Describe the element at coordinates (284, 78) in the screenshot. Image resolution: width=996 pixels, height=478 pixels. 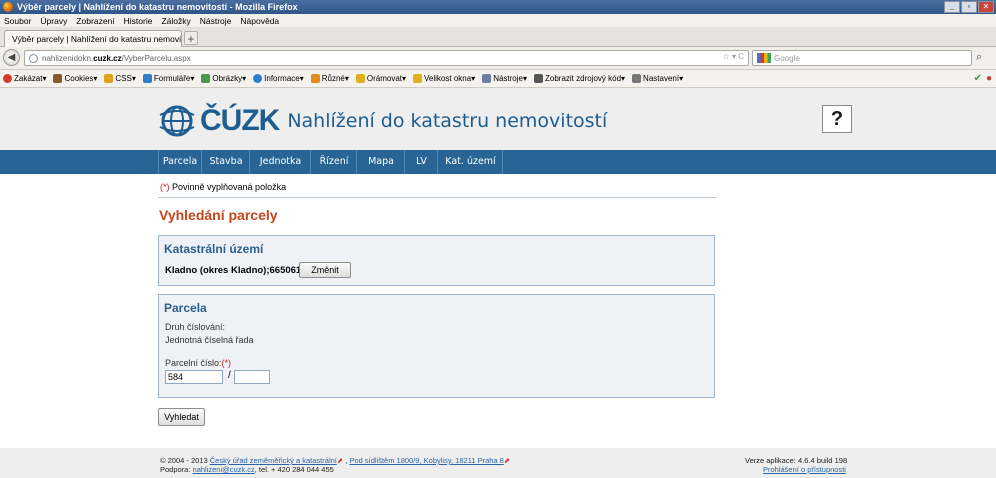
I see `dev-information-label: Informace▾` at that location.